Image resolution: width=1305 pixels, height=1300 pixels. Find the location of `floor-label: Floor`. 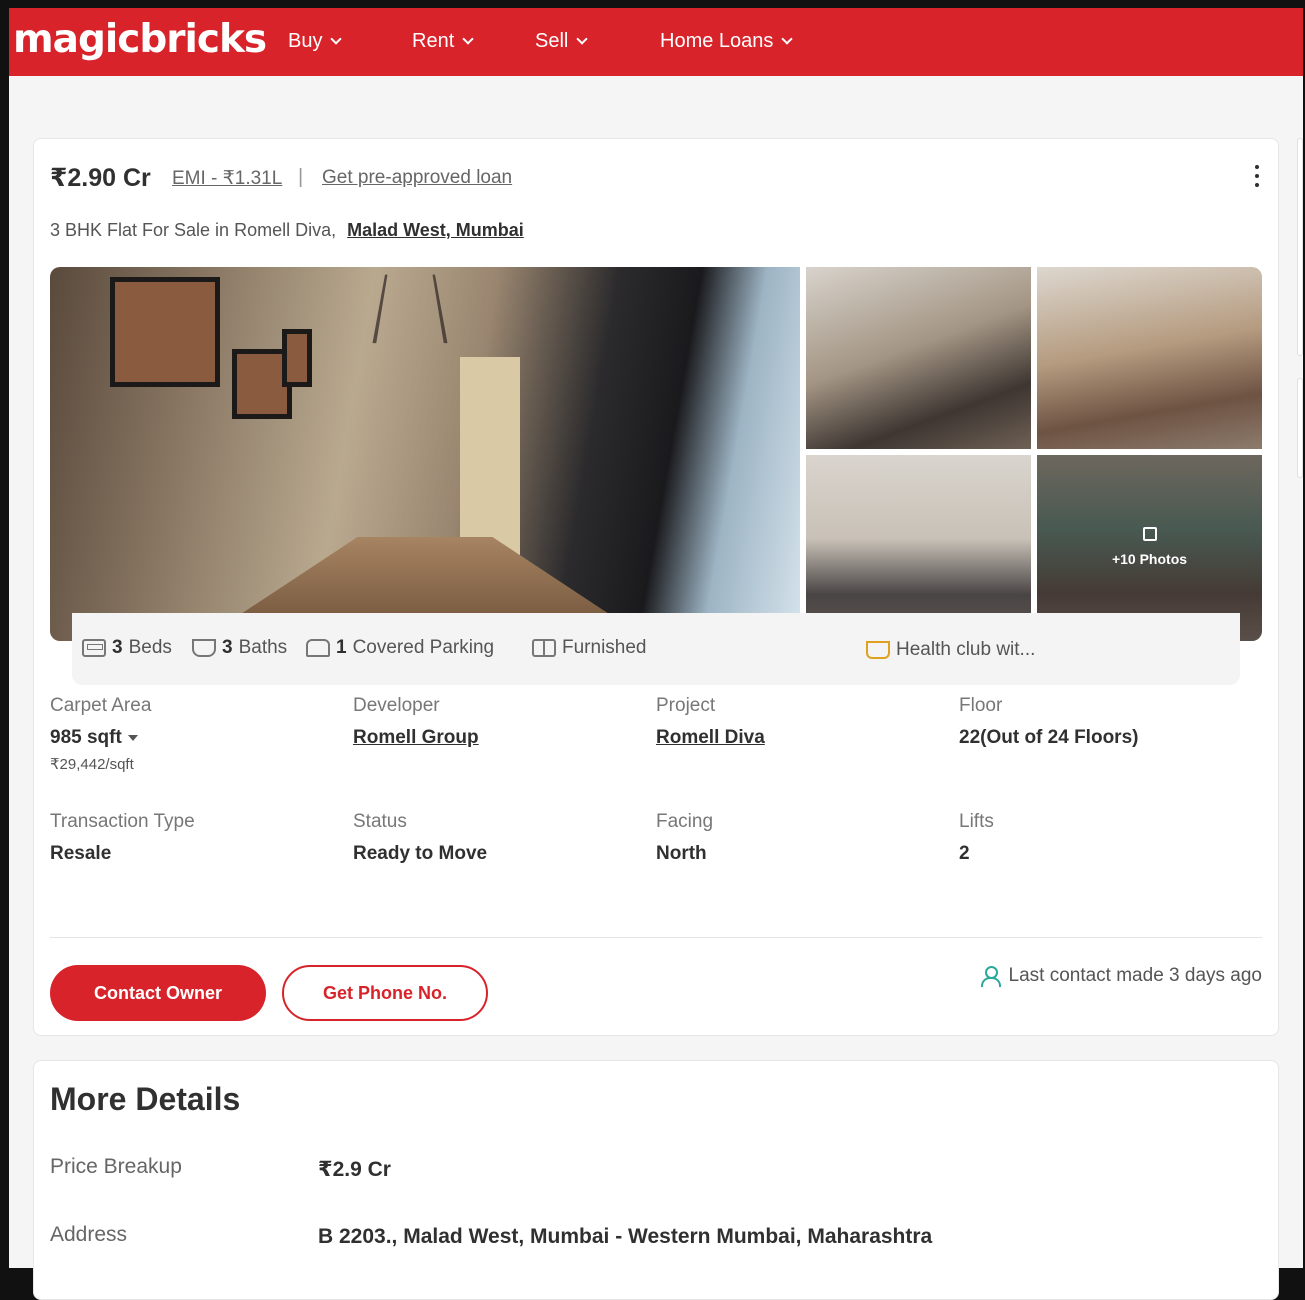

floor-label: Floor is located at coordinates (981, 705).